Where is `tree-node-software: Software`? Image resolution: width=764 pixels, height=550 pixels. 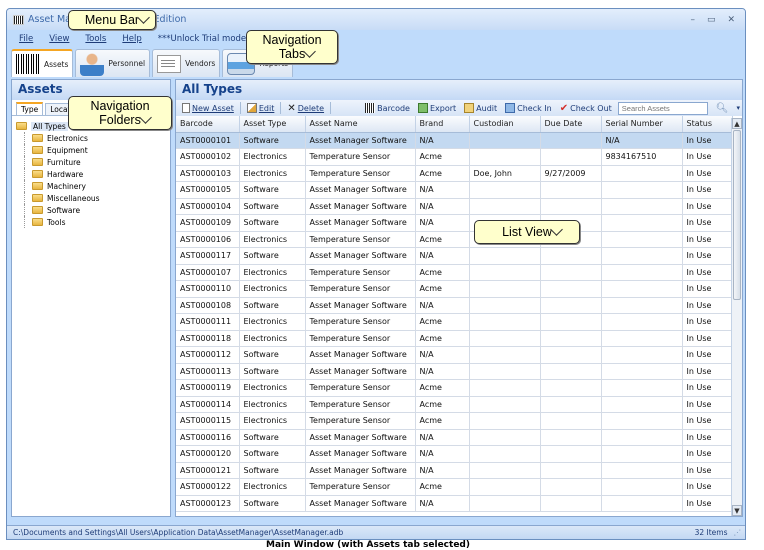 tree-node-software: Software is located at coordinates (91, 210).